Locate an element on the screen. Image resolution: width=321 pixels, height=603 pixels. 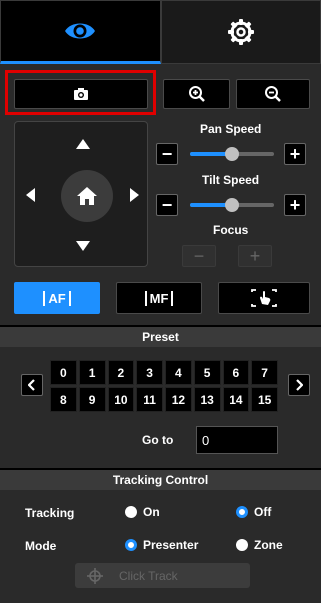
mode-label: Mode is located at coordinates (41, 546).